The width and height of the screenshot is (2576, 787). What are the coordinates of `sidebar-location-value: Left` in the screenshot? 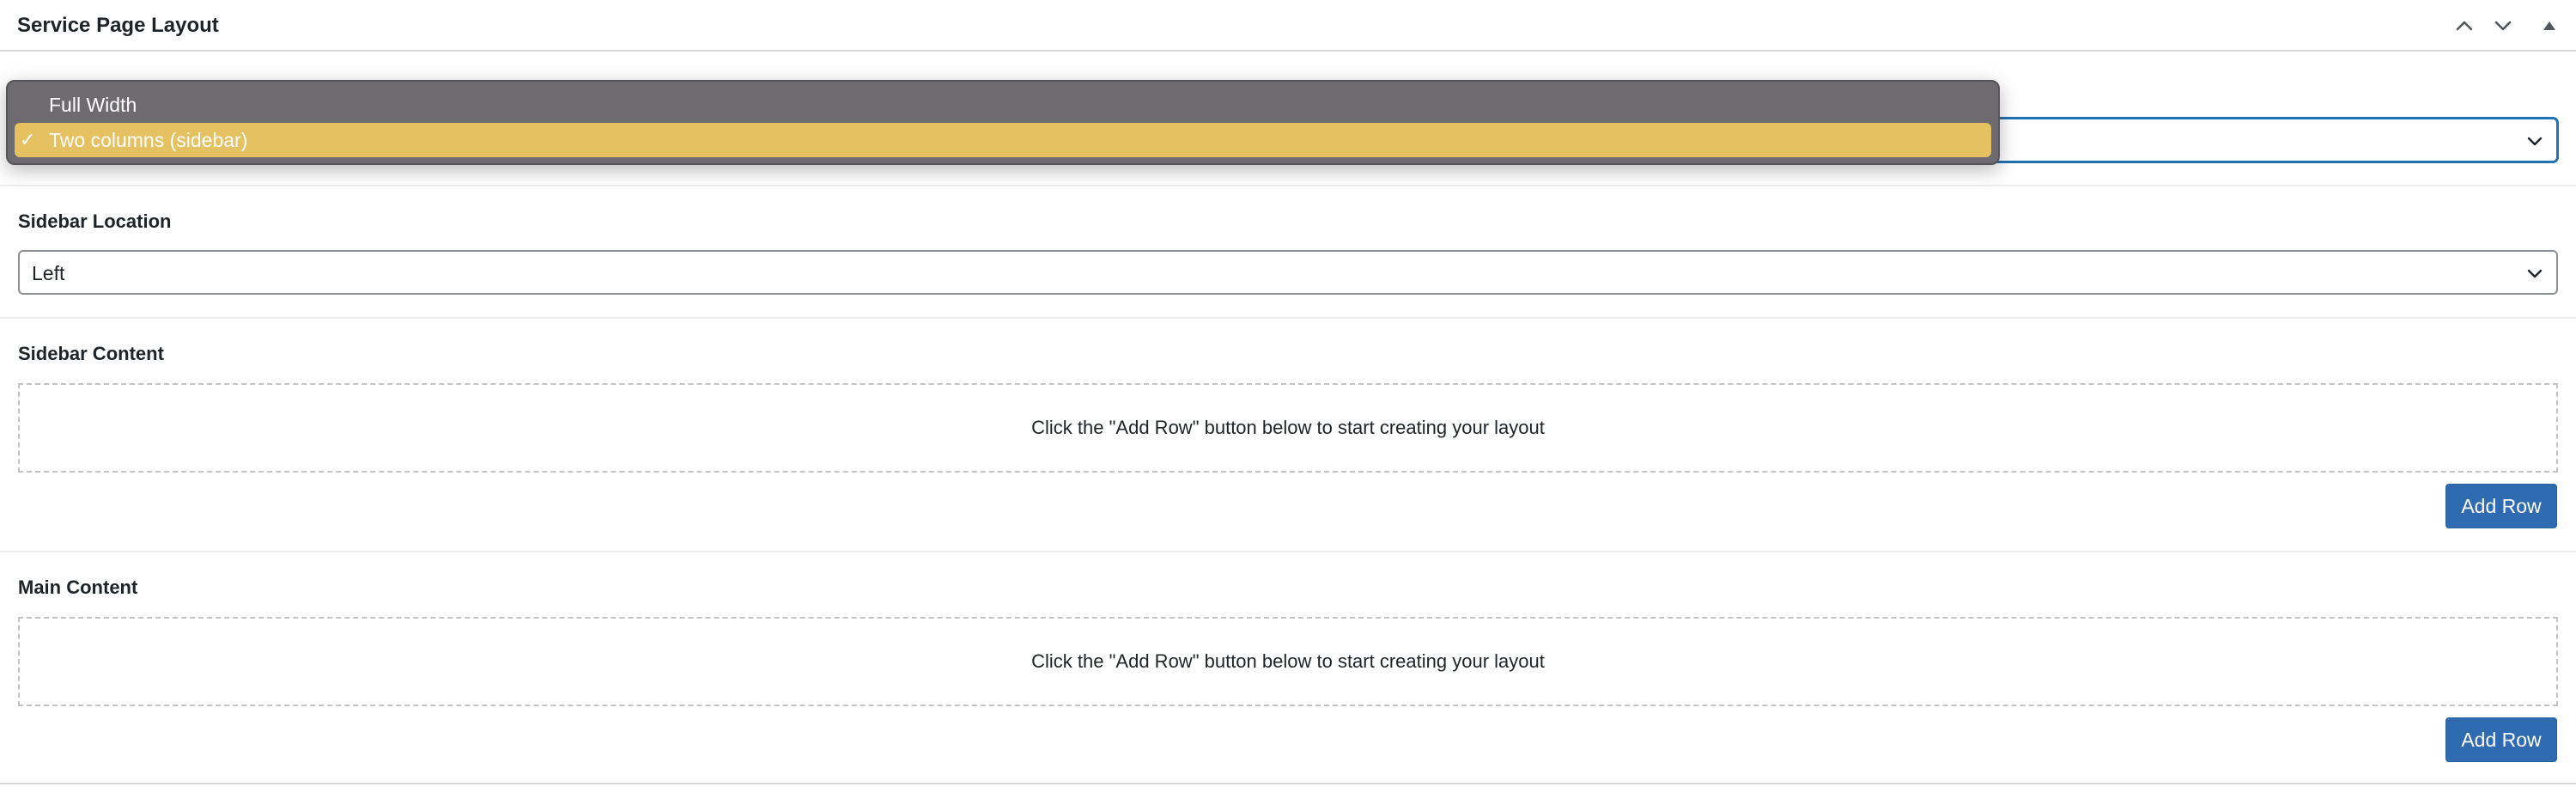 It's located at (48, 273).